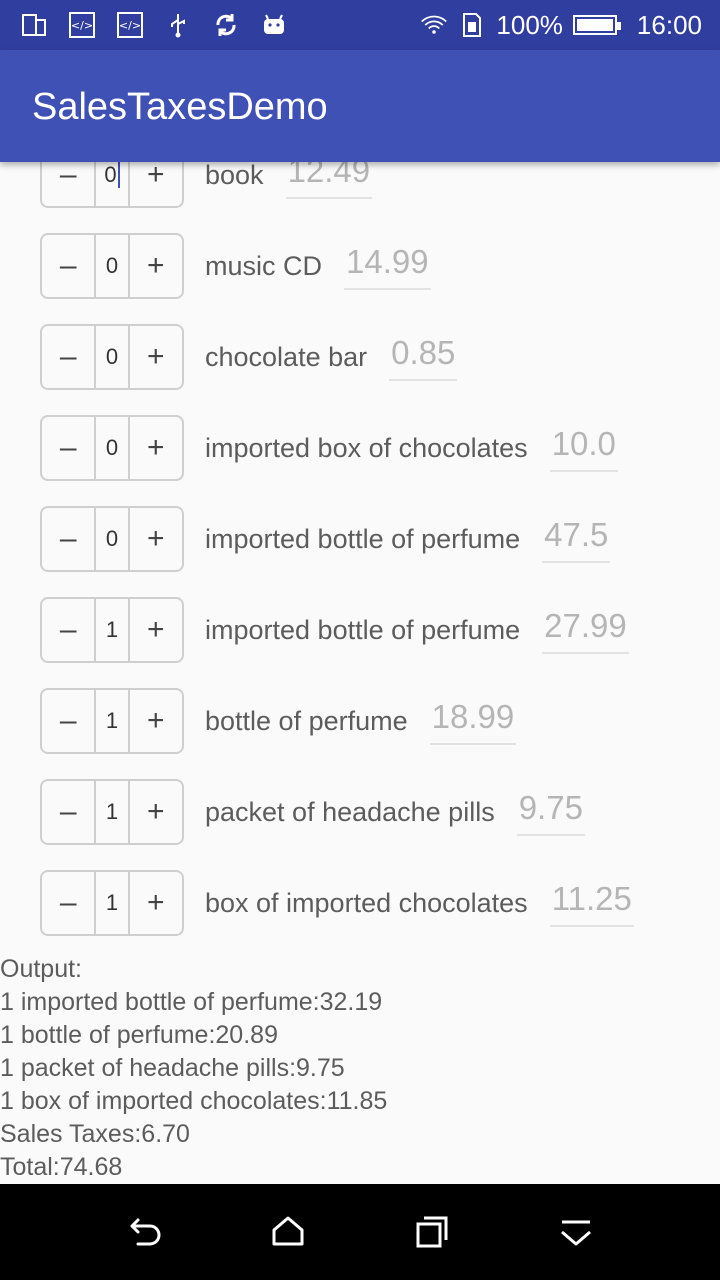 The height and width of the screenshot is (1280, 720). What do you see at coordinates (585, 630) in the screenshot?
I see `price-input: 27.99` at bounding box center [585, 630].